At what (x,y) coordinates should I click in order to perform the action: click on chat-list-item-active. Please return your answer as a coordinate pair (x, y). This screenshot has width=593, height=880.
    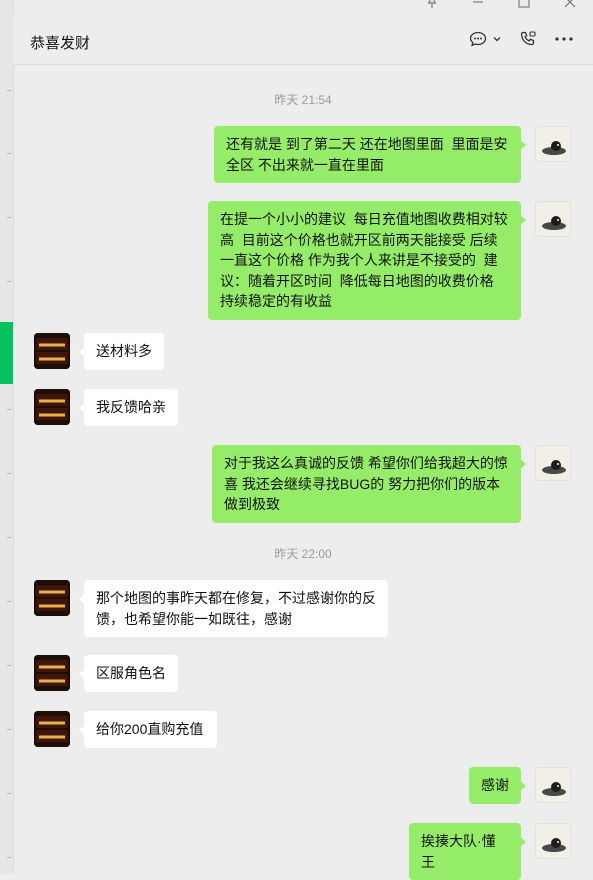
    Looking at the image, I should click on (6, 353).